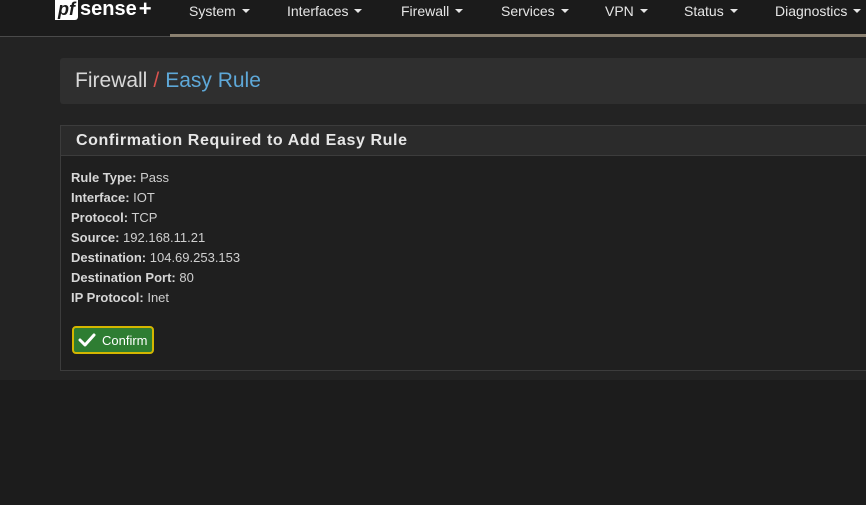 This screenshot has width=866, height=505. I want to click on nav-diagnostics: Diagnostics, so click(818, 11).